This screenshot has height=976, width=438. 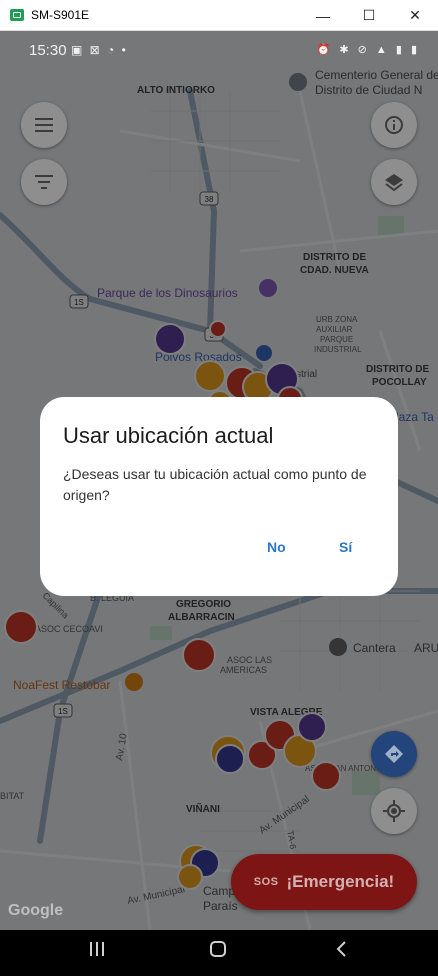 I want to click on google-logo: Google, so click(x=36, y=910).